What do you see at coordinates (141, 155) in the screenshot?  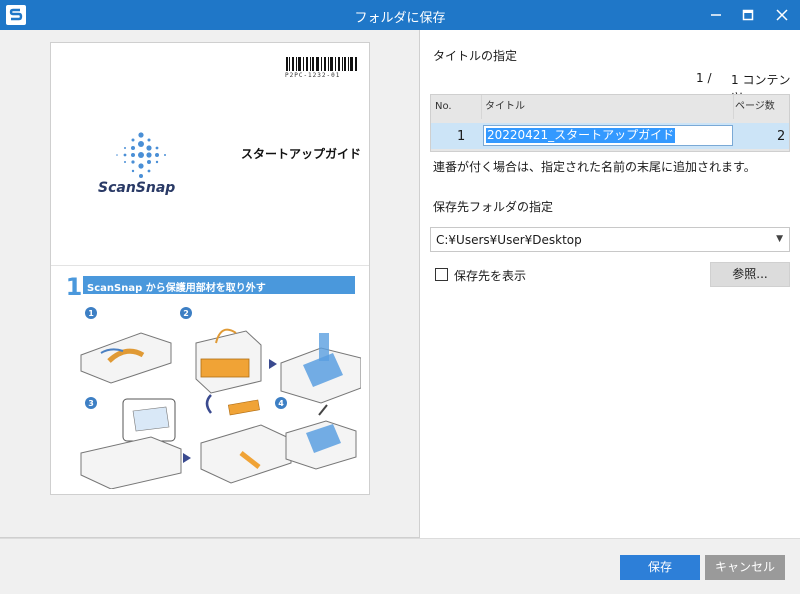 I see `scansnap-logo-dots` at bounding box center [141, 155].